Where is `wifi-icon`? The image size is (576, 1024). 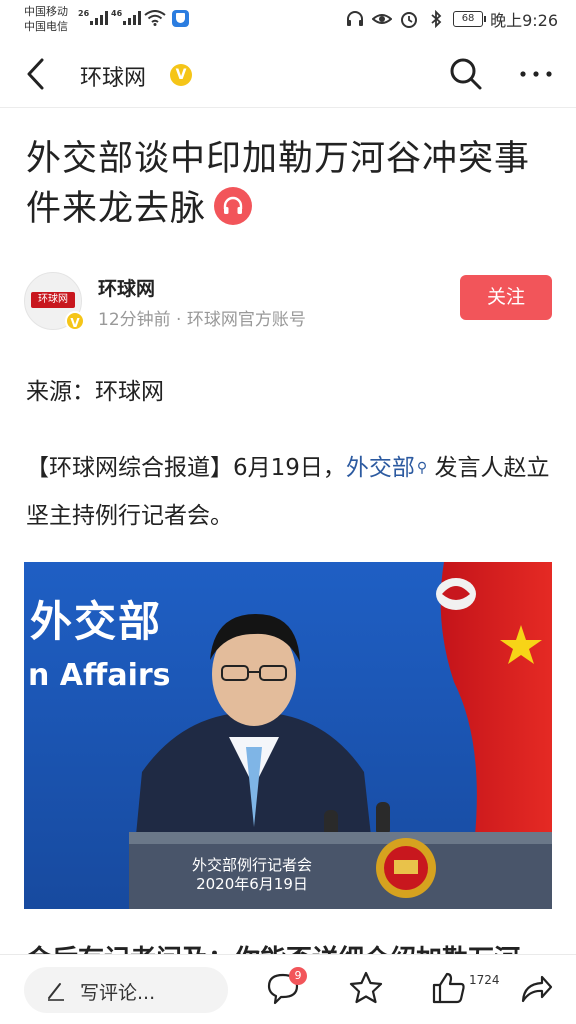 wifi-icon is located at coordinates (155, 18).